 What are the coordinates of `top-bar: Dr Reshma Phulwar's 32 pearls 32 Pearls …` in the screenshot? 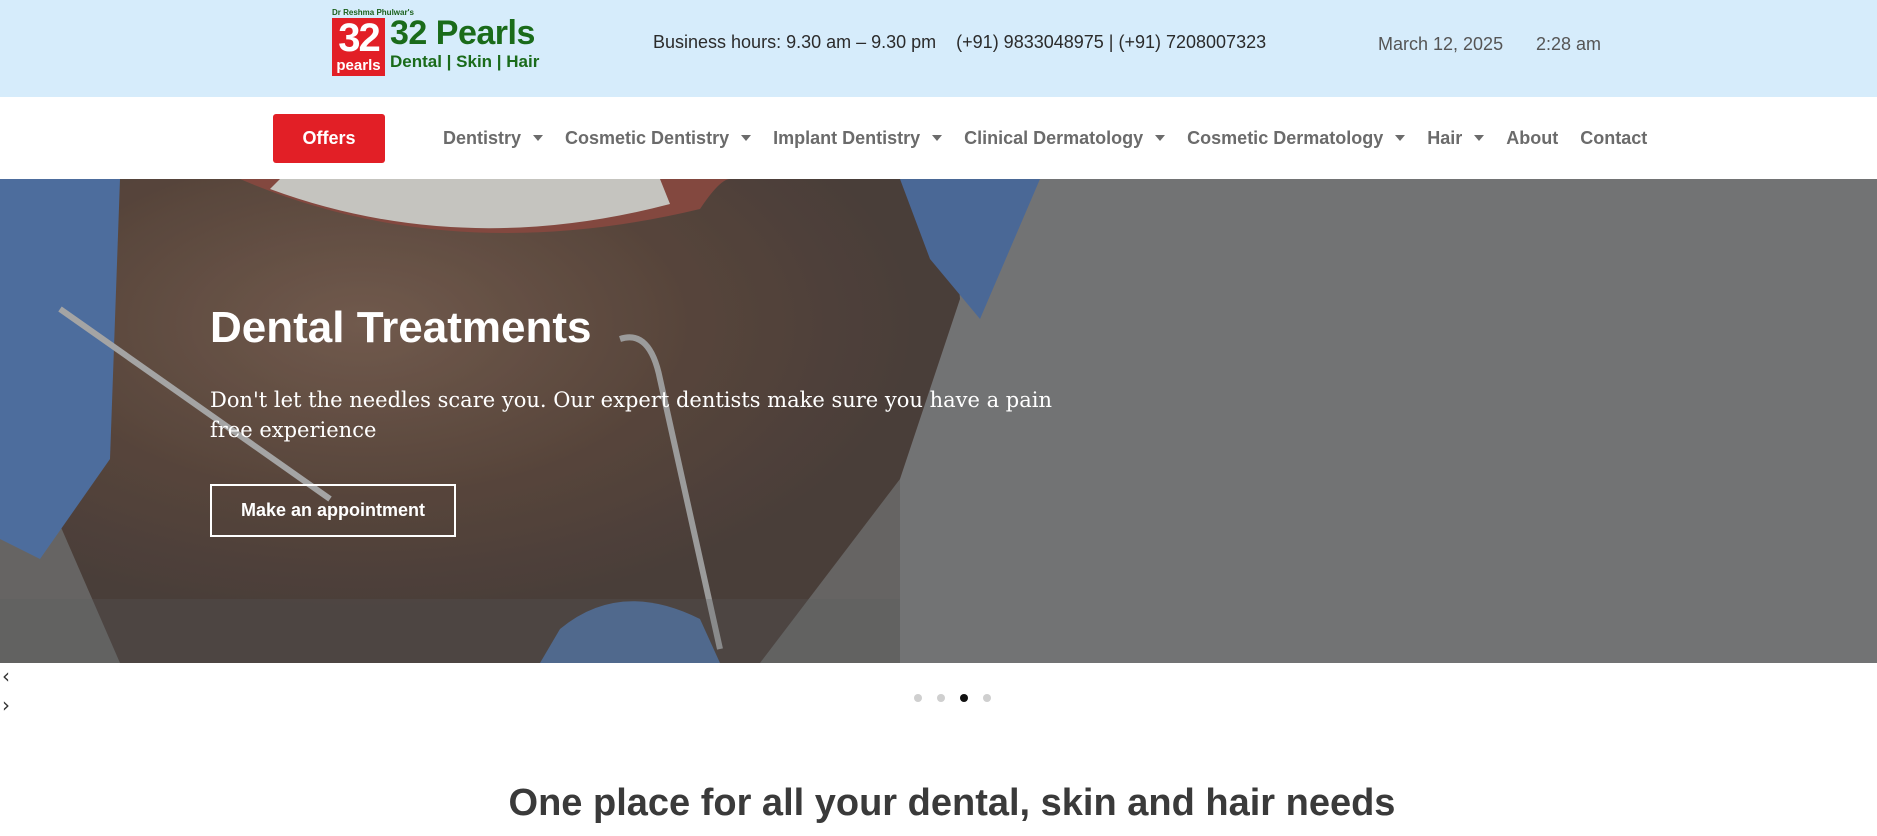 It's located at (938, 48).